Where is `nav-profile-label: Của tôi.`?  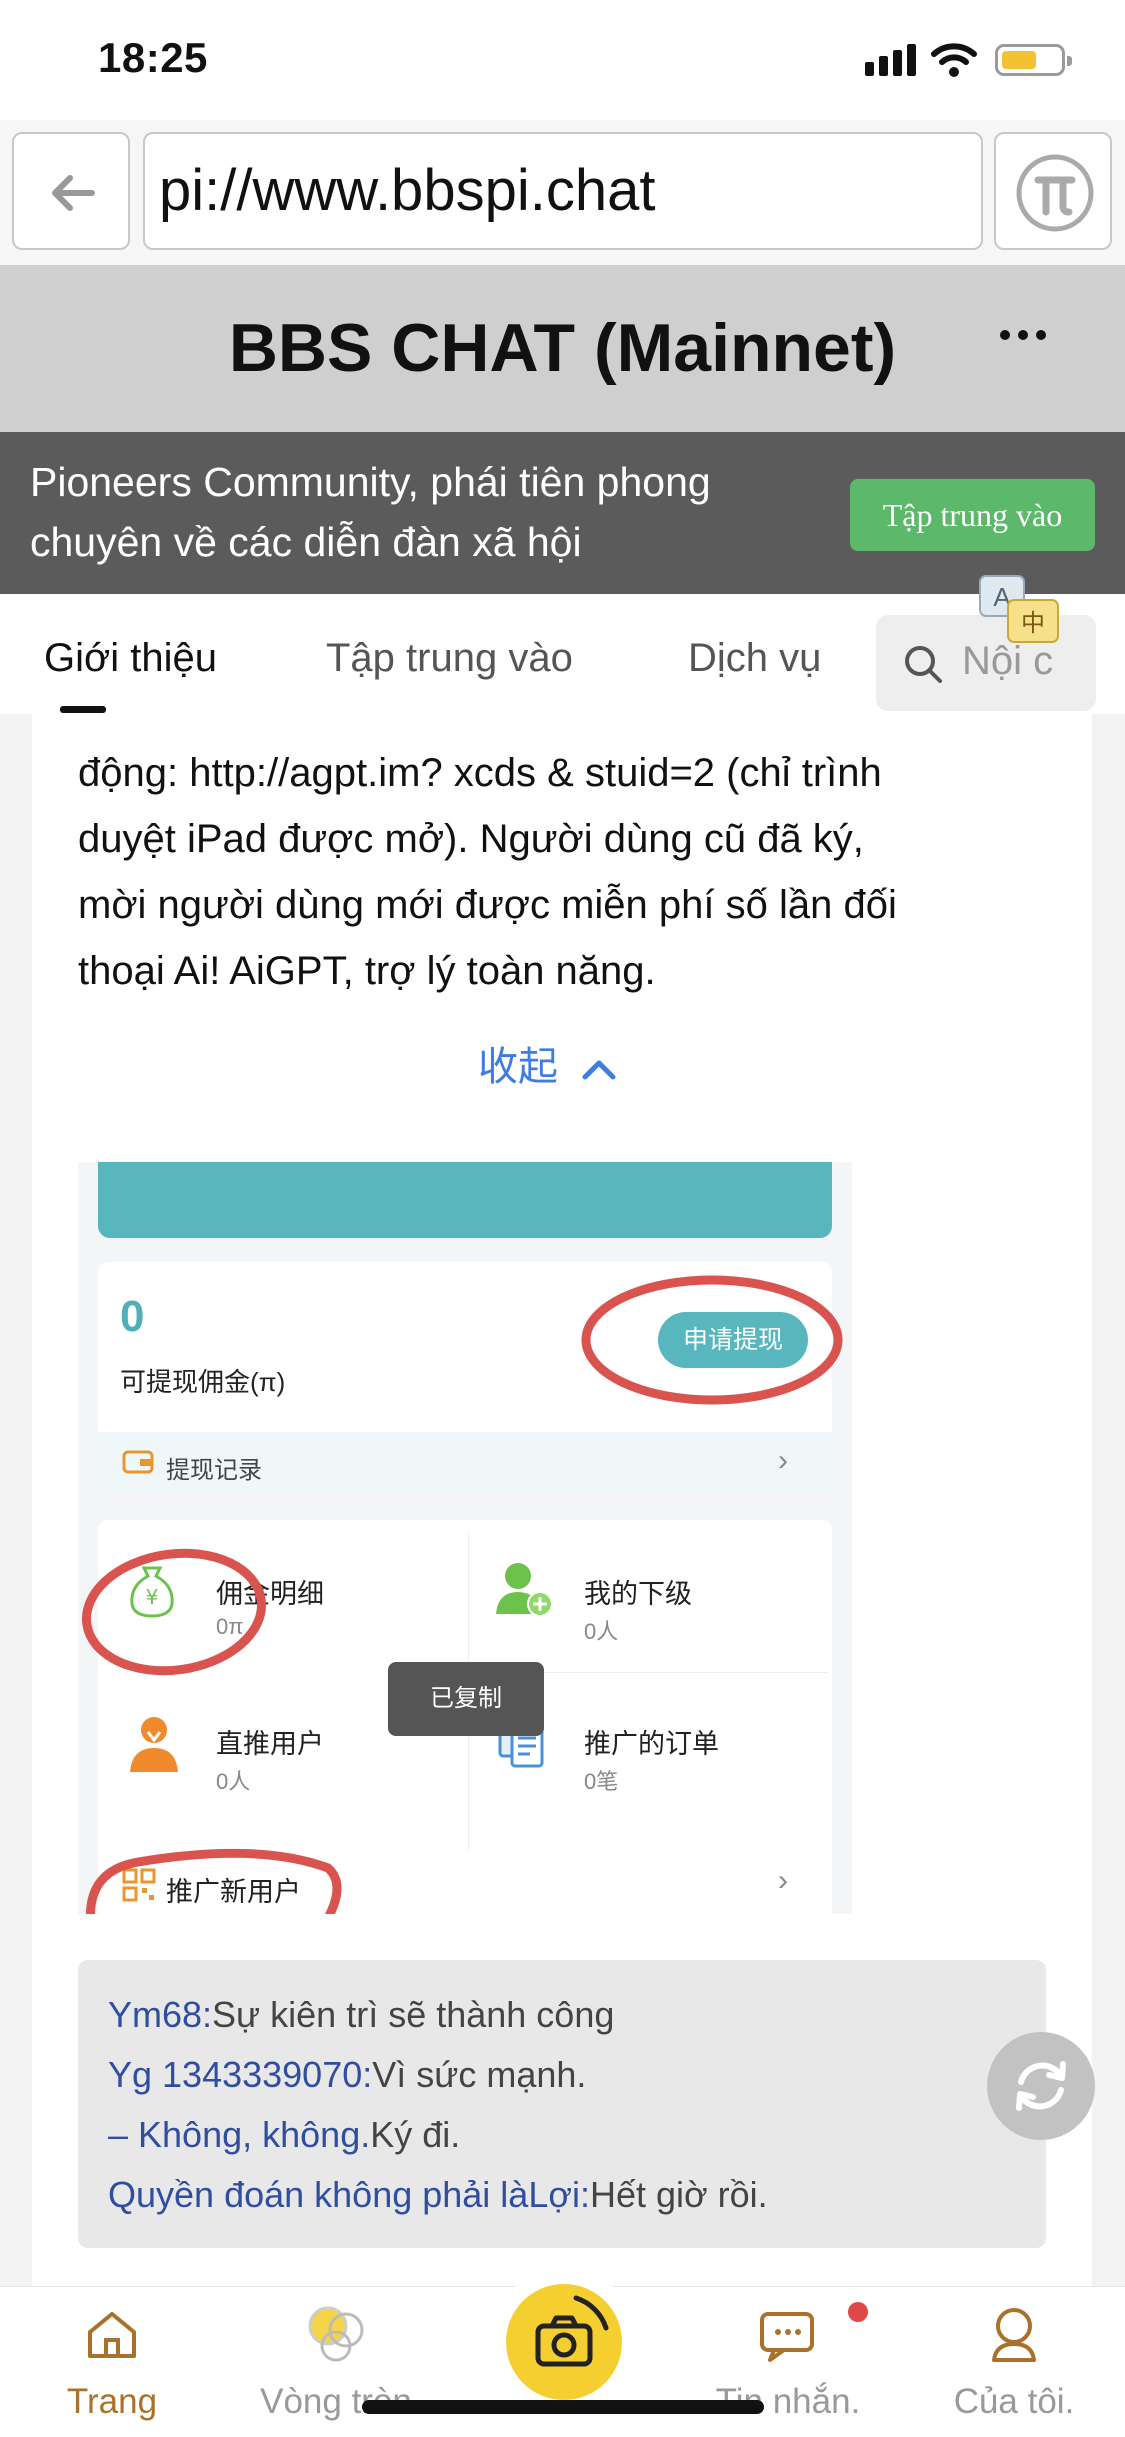 nav-profile-label: Của tôi. is located at coordinates (1014, 2402).